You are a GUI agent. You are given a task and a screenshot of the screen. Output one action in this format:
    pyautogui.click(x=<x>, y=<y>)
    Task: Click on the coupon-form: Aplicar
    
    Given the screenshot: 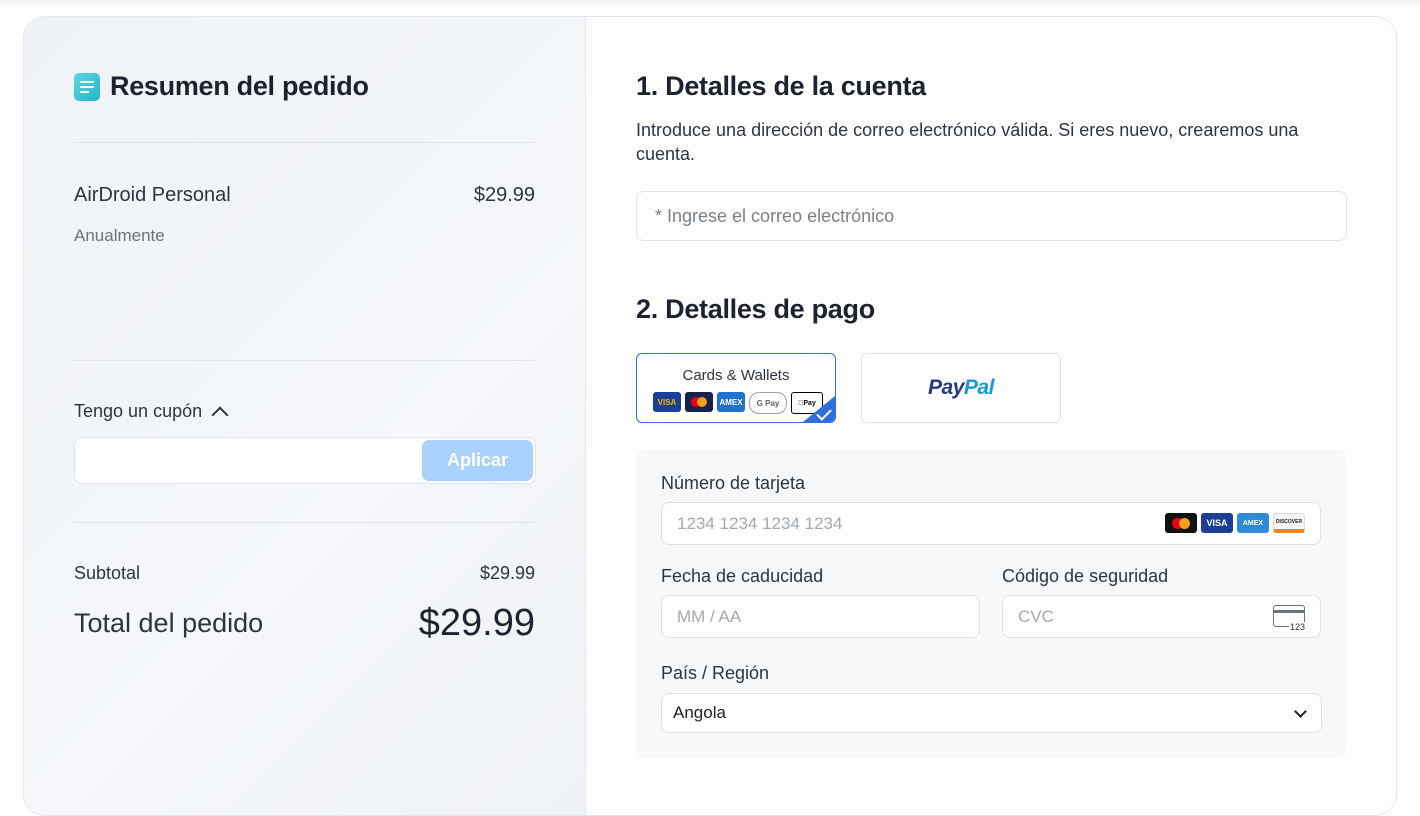 What is the action you would take?
    pyautogui.click(x=305, y=460)
    